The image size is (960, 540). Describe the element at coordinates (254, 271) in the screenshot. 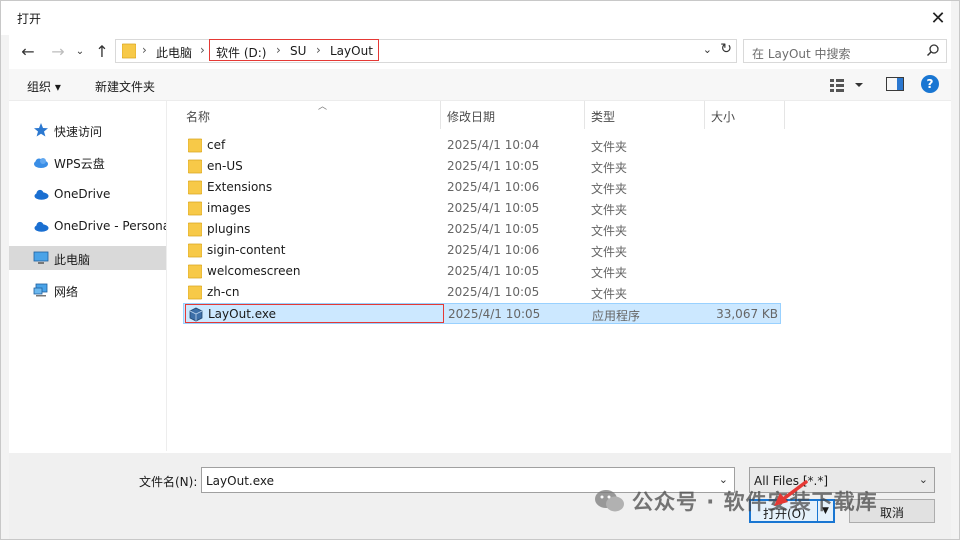

I see `file-name: welcomescreen` at that location.